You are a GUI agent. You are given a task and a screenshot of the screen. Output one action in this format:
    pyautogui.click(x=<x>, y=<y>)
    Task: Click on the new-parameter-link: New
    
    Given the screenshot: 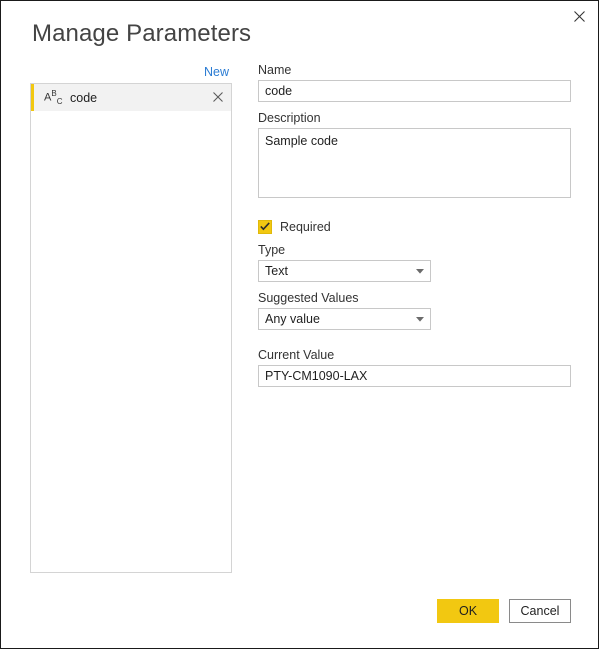 What is the action you would take?
    pyautogui.click(x=216, y=72)
    